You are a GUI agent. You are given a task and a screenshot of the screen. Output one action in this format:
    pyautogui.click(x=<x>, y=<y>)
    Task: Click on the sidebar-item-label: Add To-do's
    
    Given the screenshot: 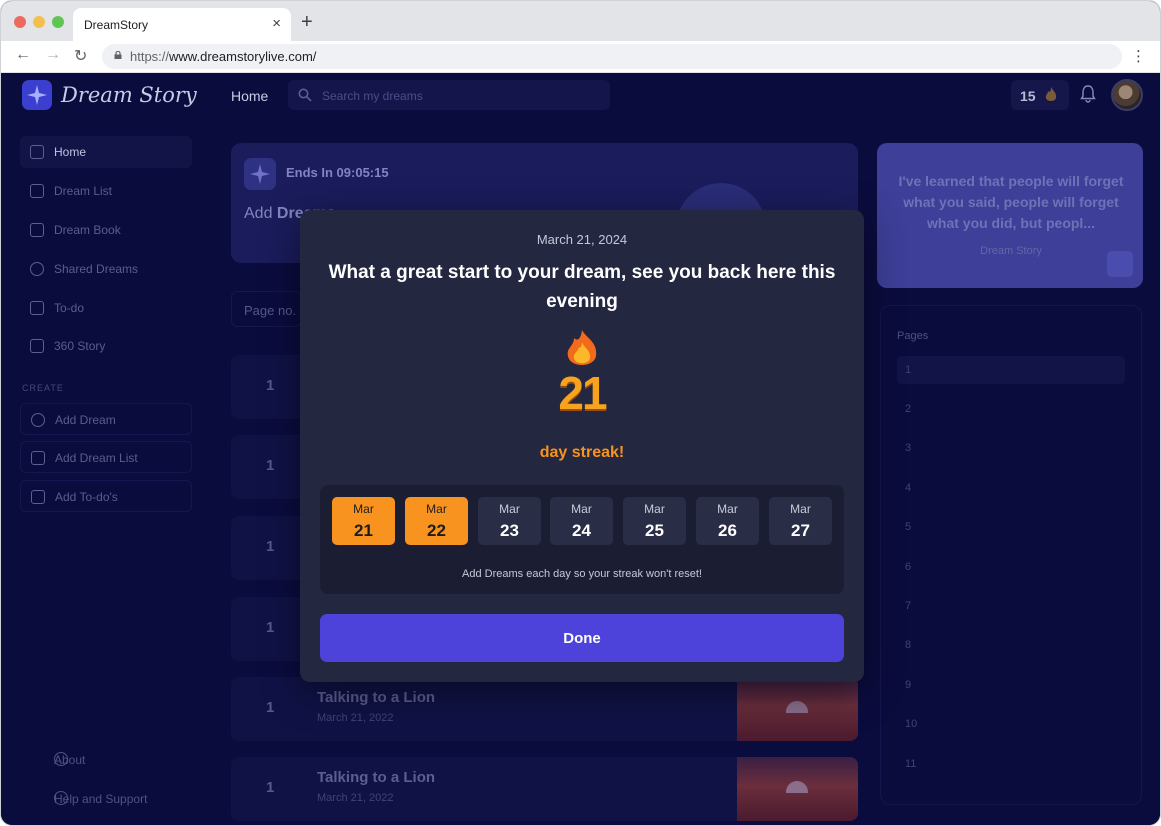 What is the action you would take?
    pyautogui.click(x=86, y=497)
    